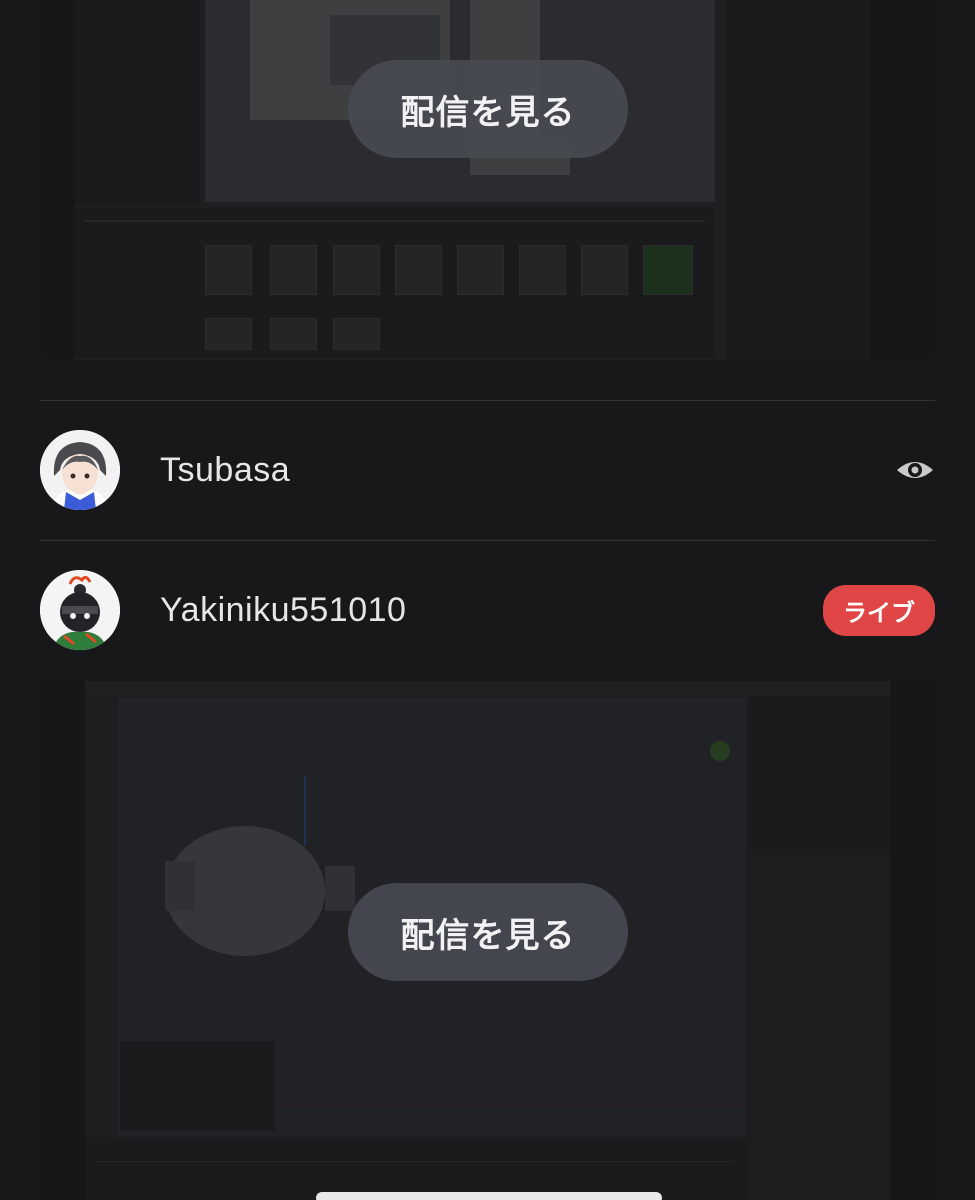  Describe the element at coordinates (489, 1196) in the screenshot. I see `home-indicator` at that location.